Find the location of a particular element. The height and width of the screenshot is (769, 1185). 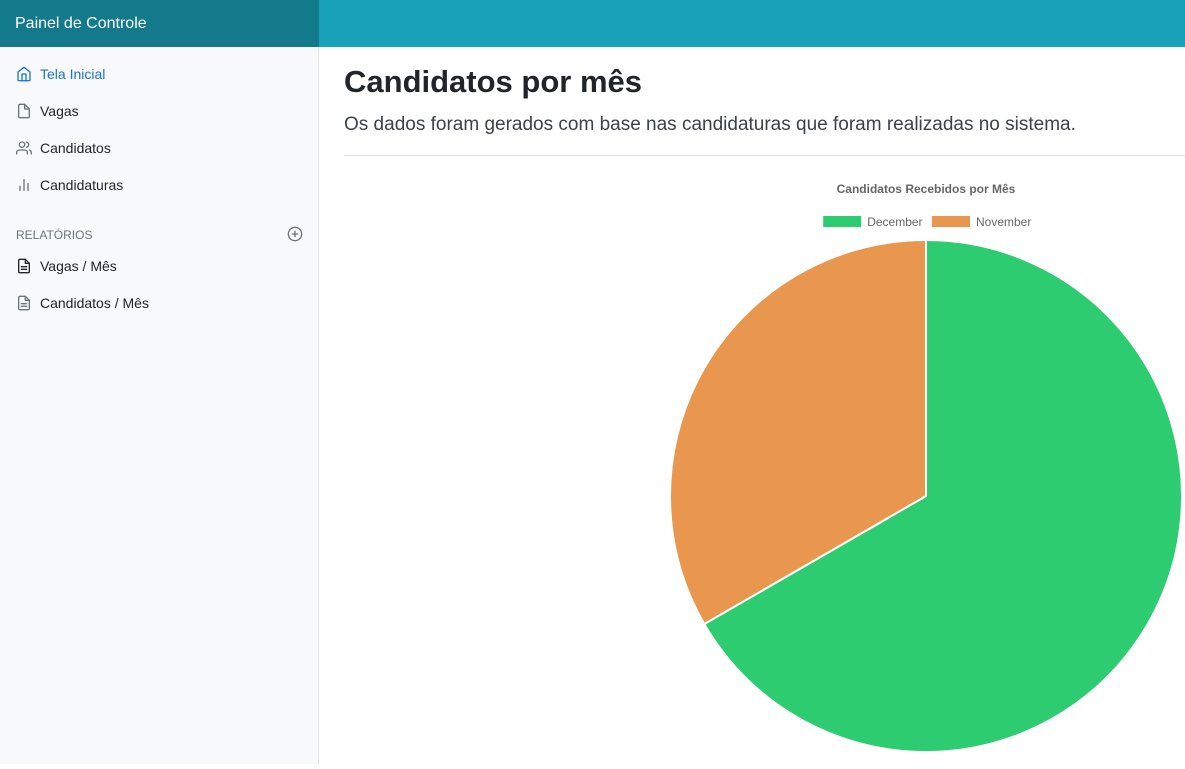

sidebar-item-vagas: Vagas is located at coordinates (47, 111).